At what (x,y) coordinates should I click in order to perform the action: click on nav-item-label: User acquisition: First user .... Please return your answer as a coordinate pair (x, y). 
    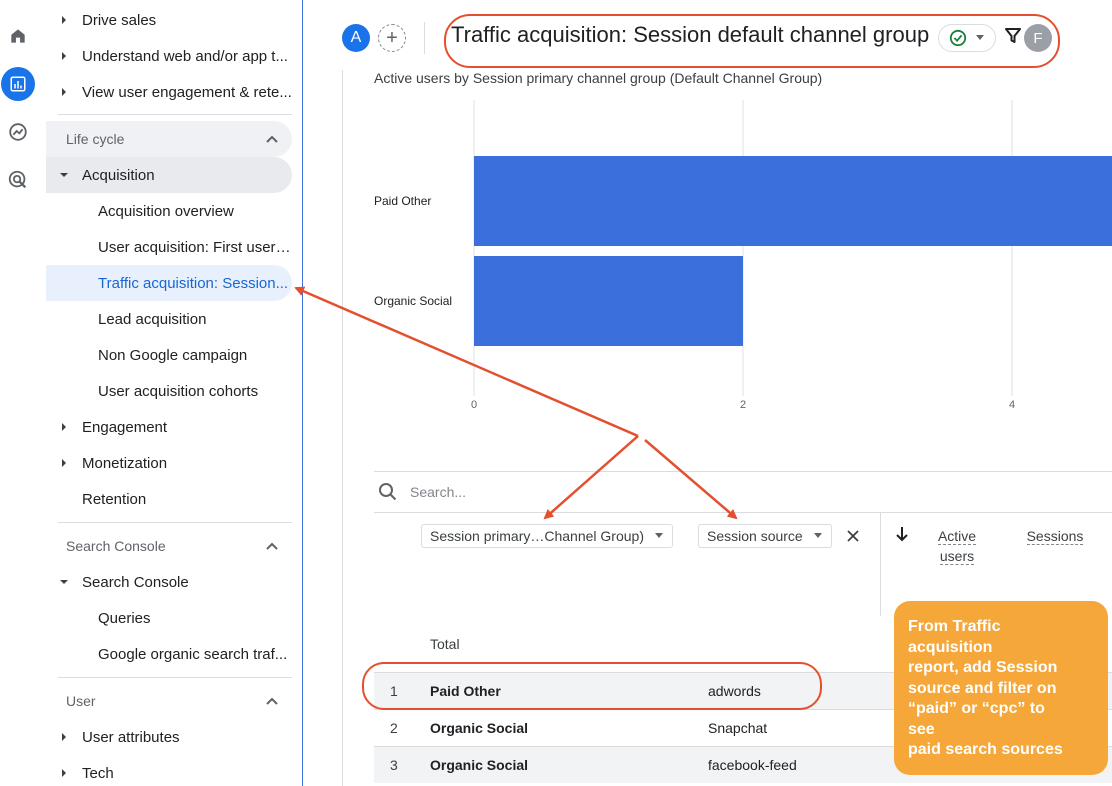
    Looking at the image, I should click on (195, 247).